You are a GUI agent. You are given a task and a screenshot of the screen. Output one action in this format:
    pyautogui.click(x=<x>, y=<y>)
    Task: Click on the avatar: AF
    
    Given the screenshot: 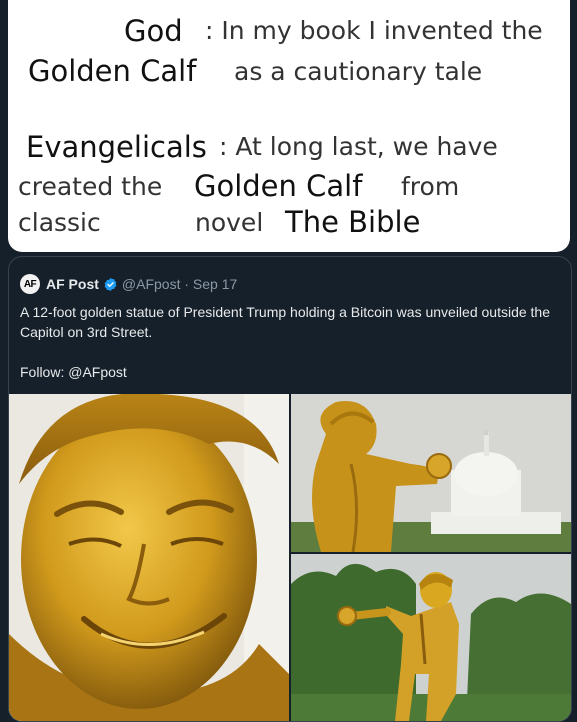 What is the action you would take?
    pyautogui.click(x=30, y=284)
    